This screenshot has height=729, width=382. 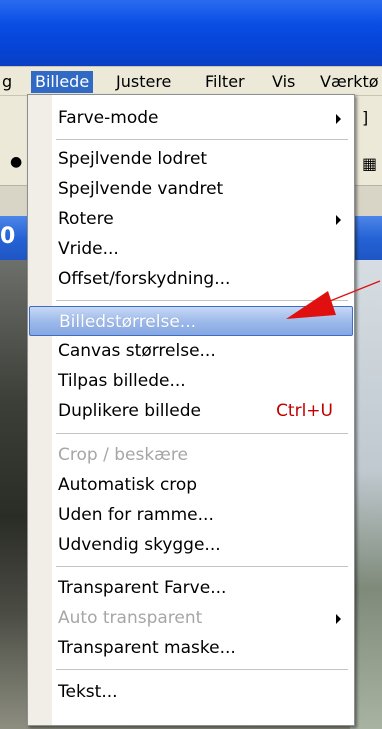 I want to click on toolbar-grid-icon: ▦, so click(x=369, y=163).